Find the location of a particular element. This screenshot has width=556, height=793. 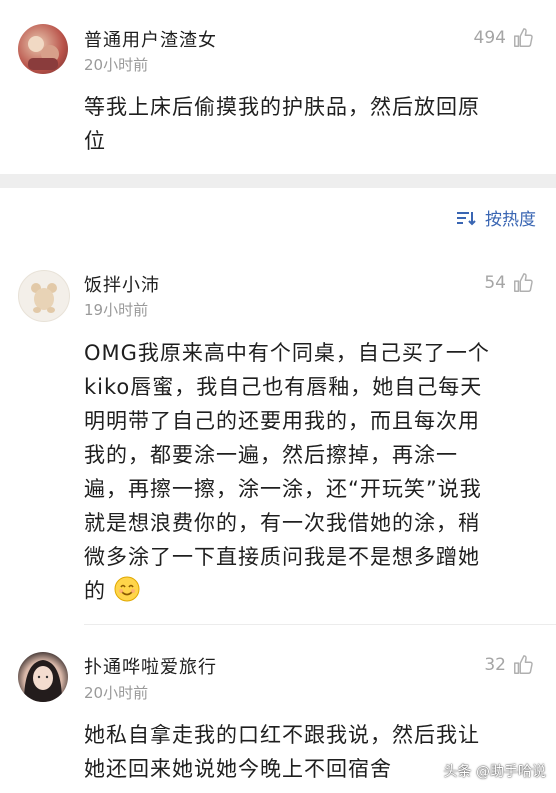

comment-divider is located at coordinates (320, 624).